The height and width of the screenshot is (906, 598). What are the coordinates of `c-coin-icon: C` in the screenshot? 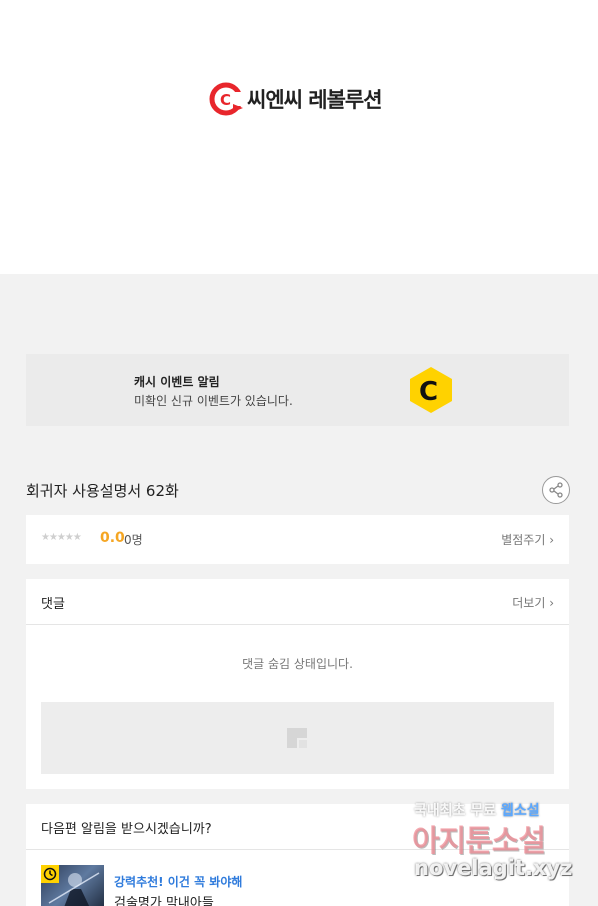 It's located at (431, 390).